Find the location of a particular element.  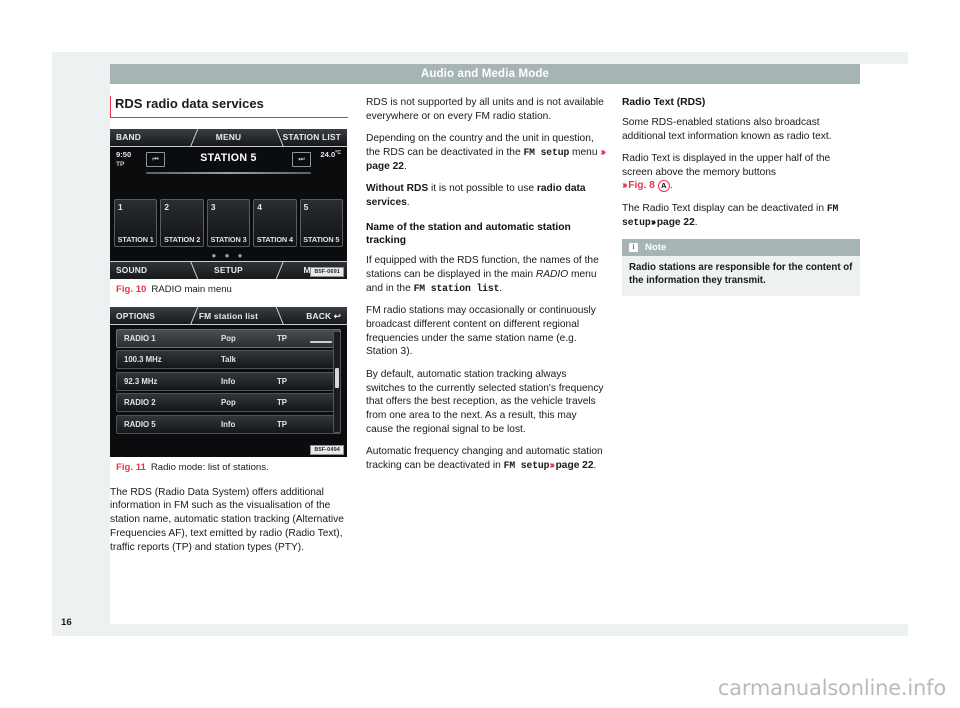

station-name: 92.3 MHz is located at coordinates (141, 381).